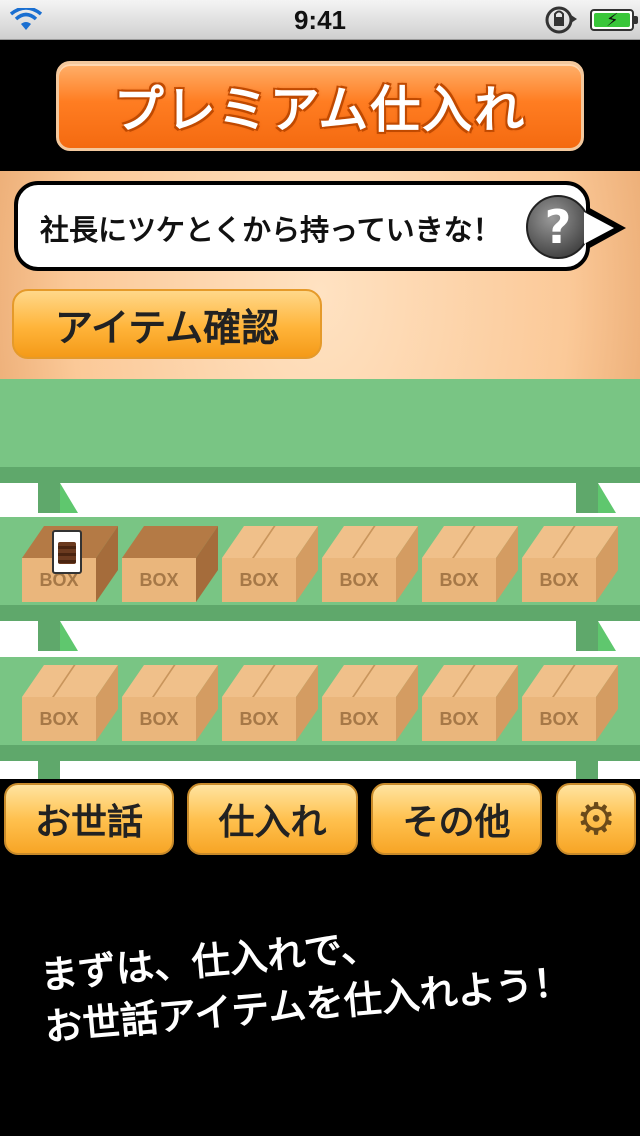  What do you see at coordinates (272, 819) in the screenshot?
I see `tab-stock: 仕入れ` at bounding box center [272, 819].